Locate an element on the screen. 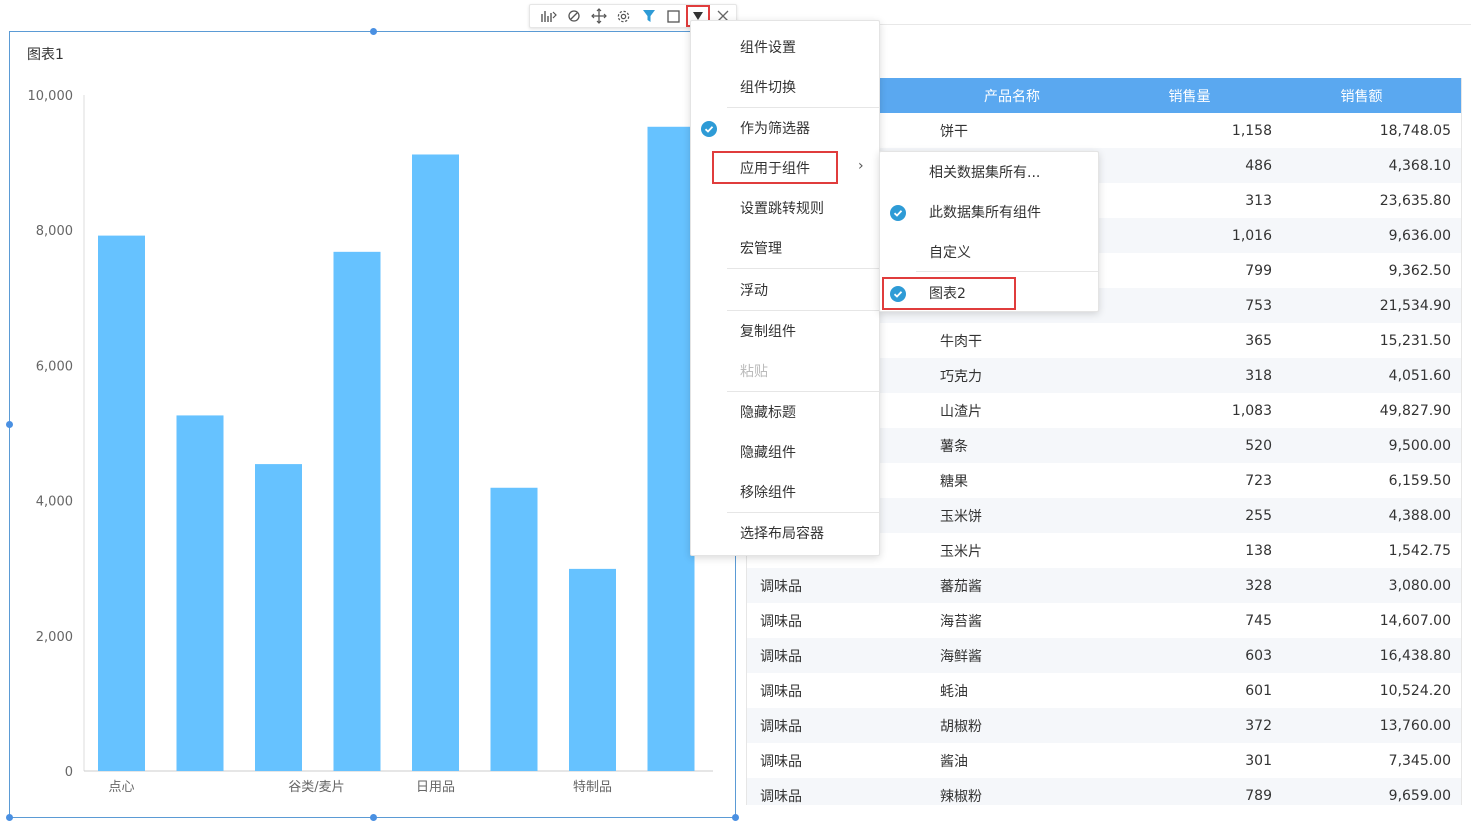  table-row: 调味品 酱油 301 7,345.00 is located at coordinates (1104, 760).